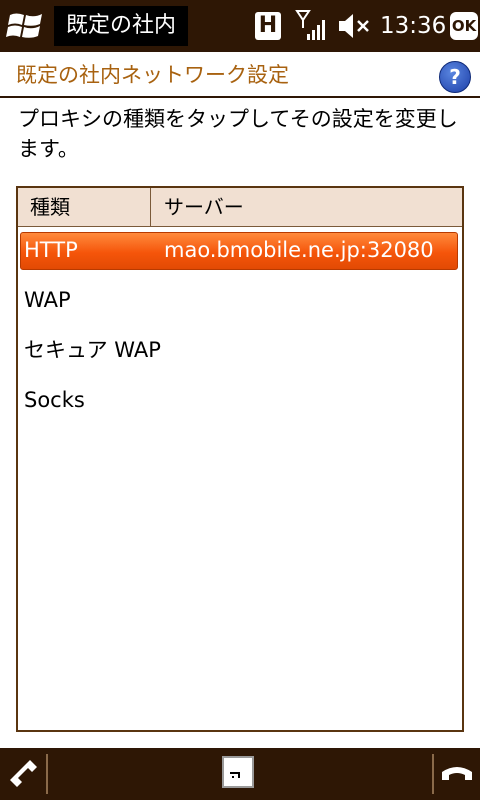 The height and width of the screenshot is (800, 480). What do you see at coordinates (354, 26) in the screenshot?
I see `speaker-muted-icon` at bounding box center [354, 26].